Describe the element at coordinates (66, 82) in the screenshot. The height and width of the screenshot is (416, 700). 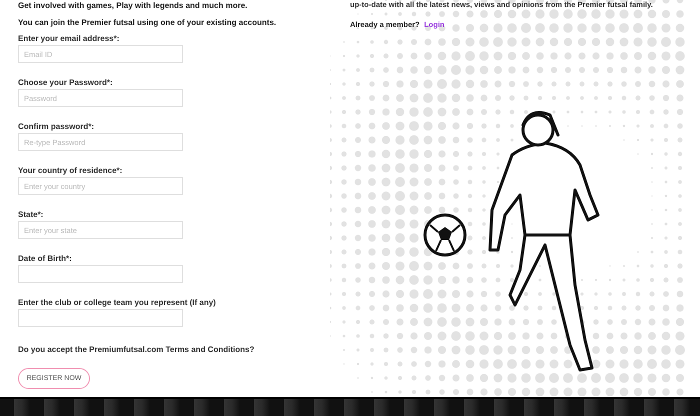
I see `field-label: Choose your Password*:` at that location.